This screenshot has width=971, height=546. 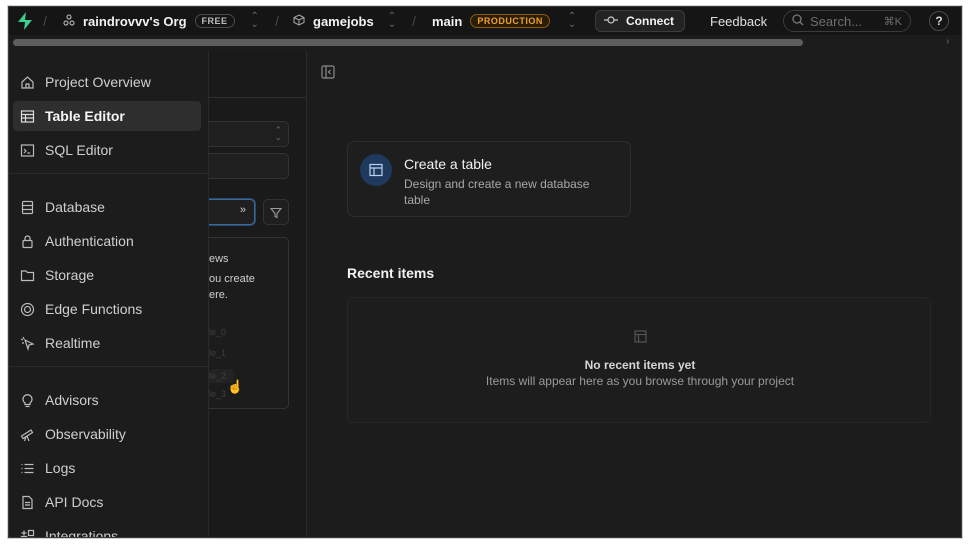 I want to click on sidebar-item-authentication: Authentication, so click(x=107, y=241).